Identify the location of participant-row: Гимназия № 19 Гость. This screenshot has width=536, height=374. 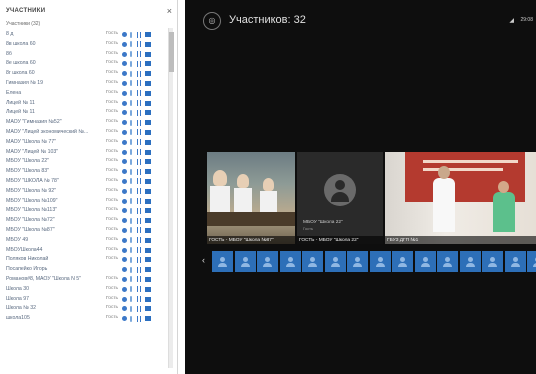
(86, 84).